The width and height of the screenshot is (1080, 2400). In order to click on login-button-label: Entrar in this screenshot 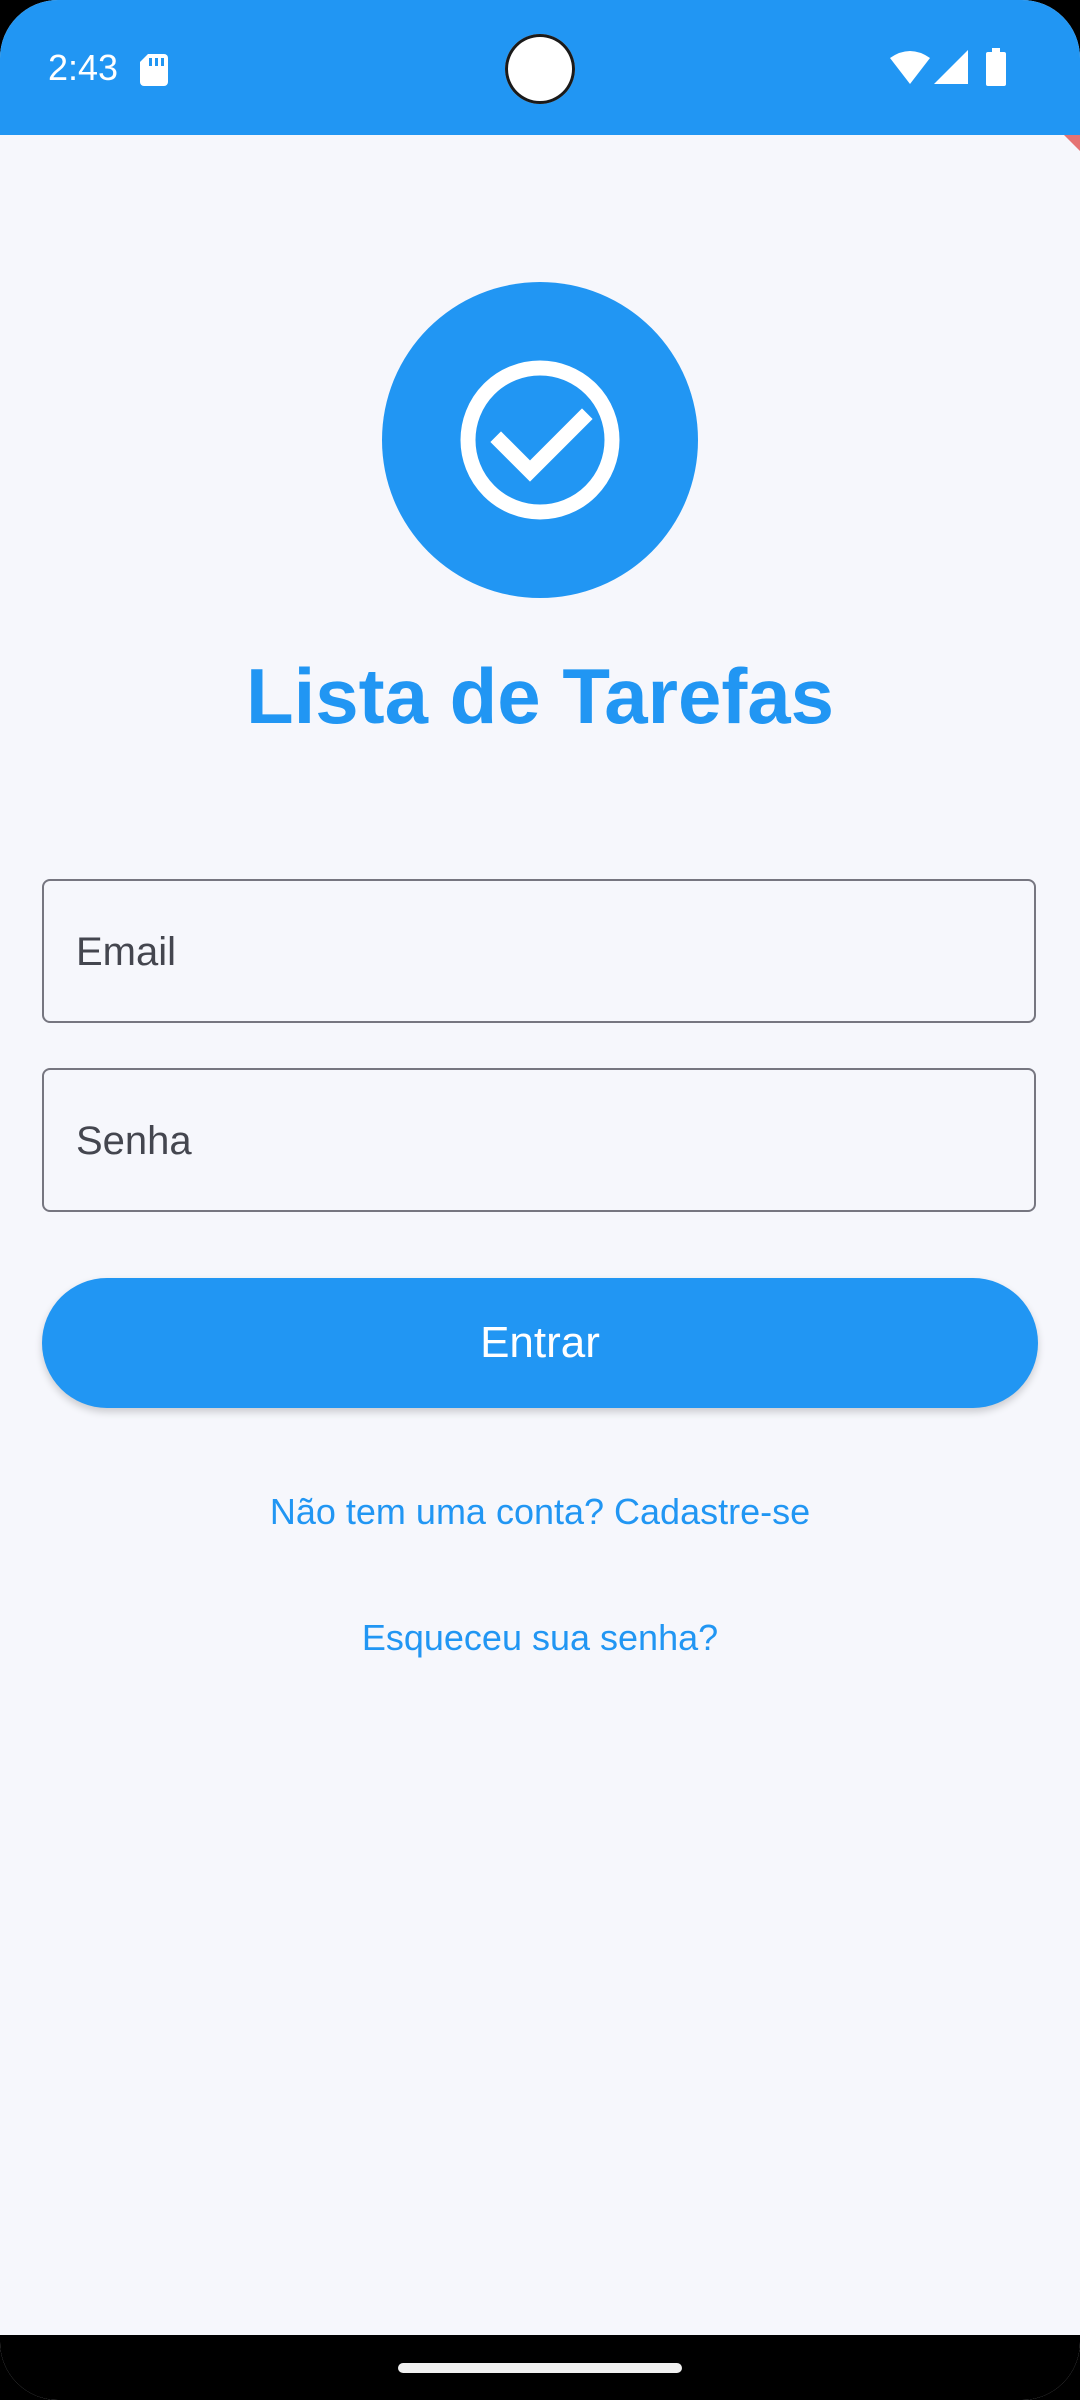, I will do `click(540, 1342)`.